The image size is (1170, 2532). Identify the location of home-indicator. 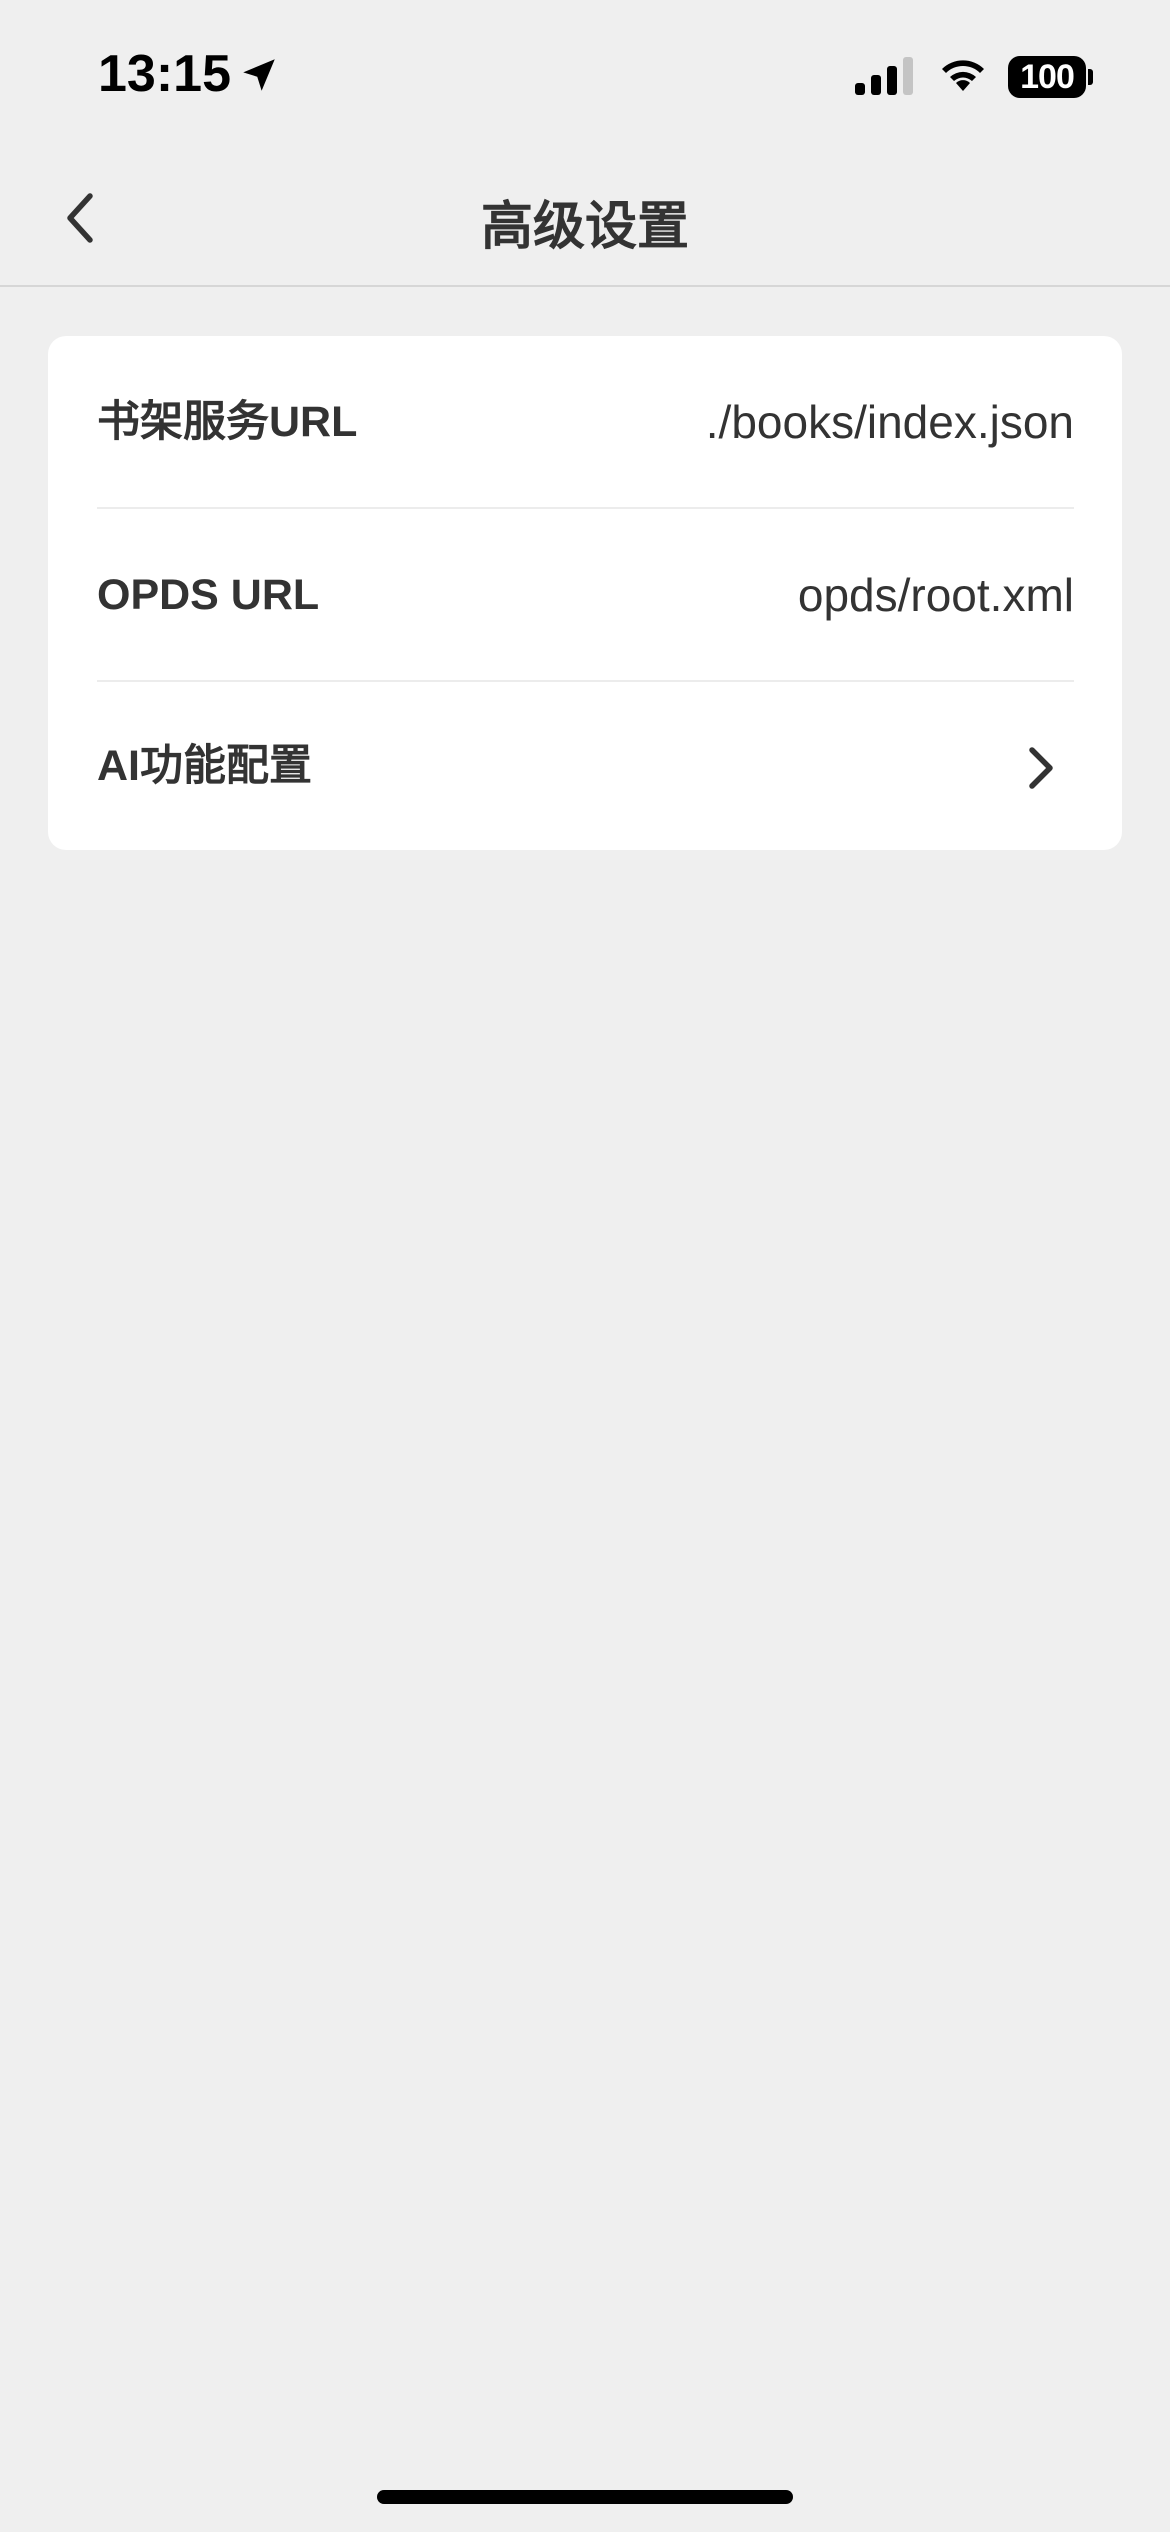
(585, 2497).